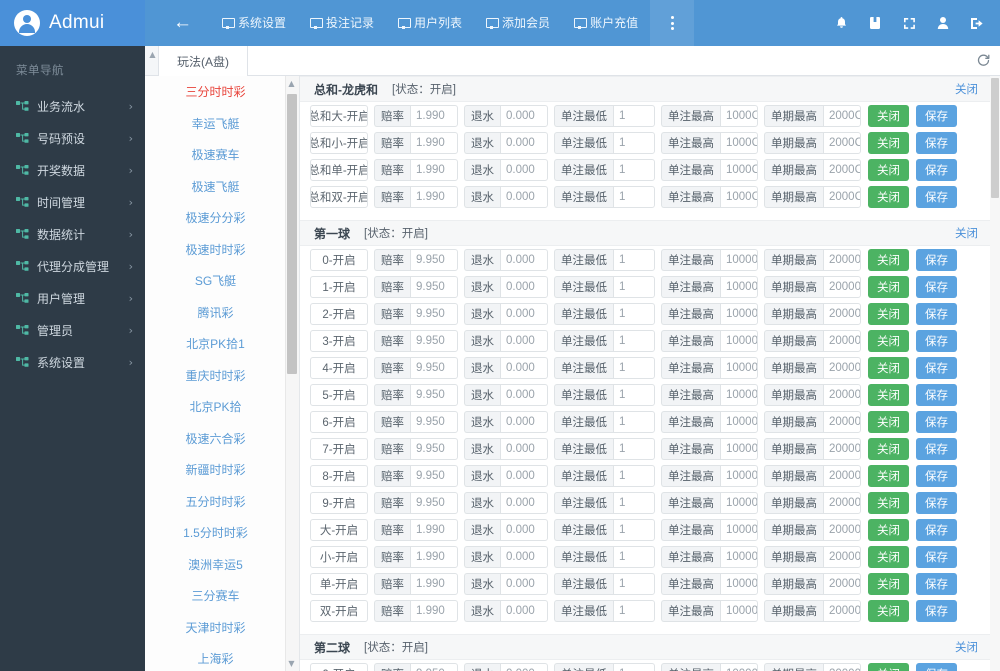  Describe the element at coordinates (215, 281) in the screenshot. I see `lottery-item-sg-airship: SG飞艇` at that location.